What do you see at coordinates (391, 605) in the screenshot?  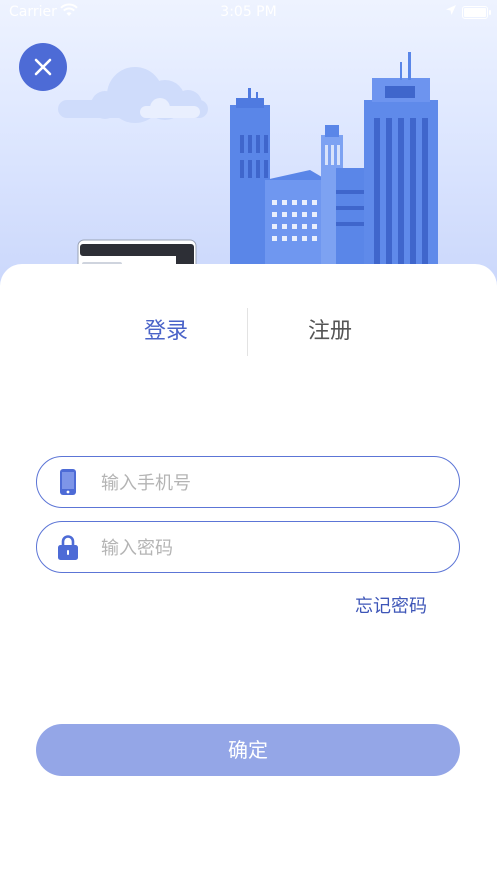 I see `forgot-password-link: 忘记密码` at bounding box center [391, 605].